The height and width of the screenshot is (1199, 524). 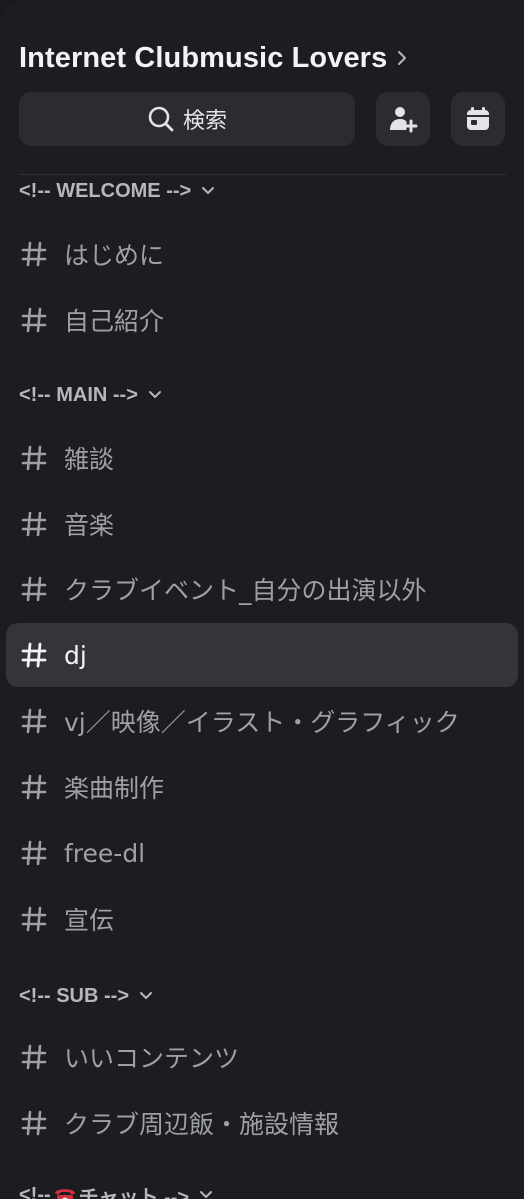 I want to click on channel-item: クラブ周辺飯・施設情報, so click(x=262, y=1123).